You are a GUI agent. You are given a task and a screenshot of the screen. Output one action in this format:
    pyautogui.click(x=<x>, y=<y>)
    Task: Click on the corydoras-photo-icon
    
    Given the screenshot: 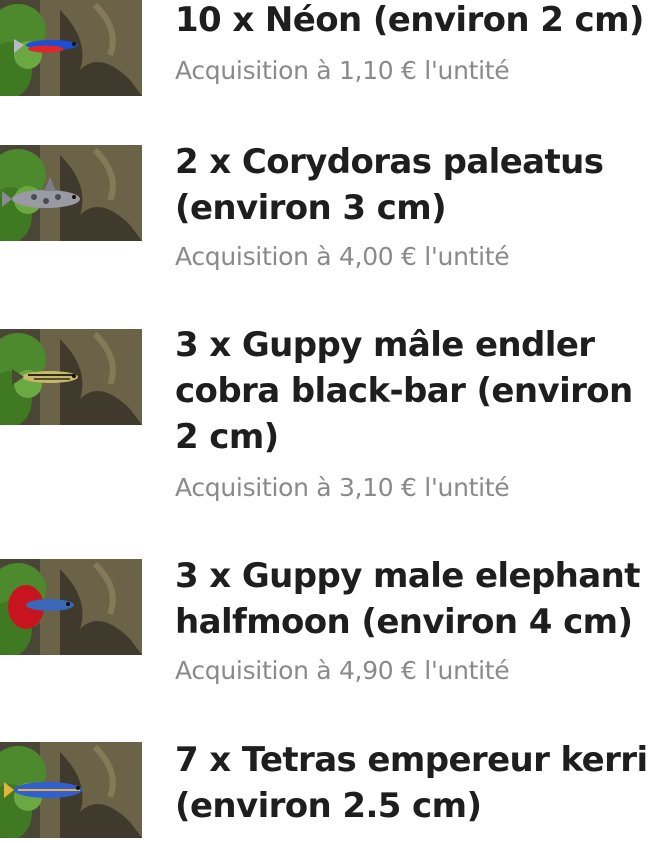 What is the action you would take?
    pyautogui.click(x=71, y=193)
    